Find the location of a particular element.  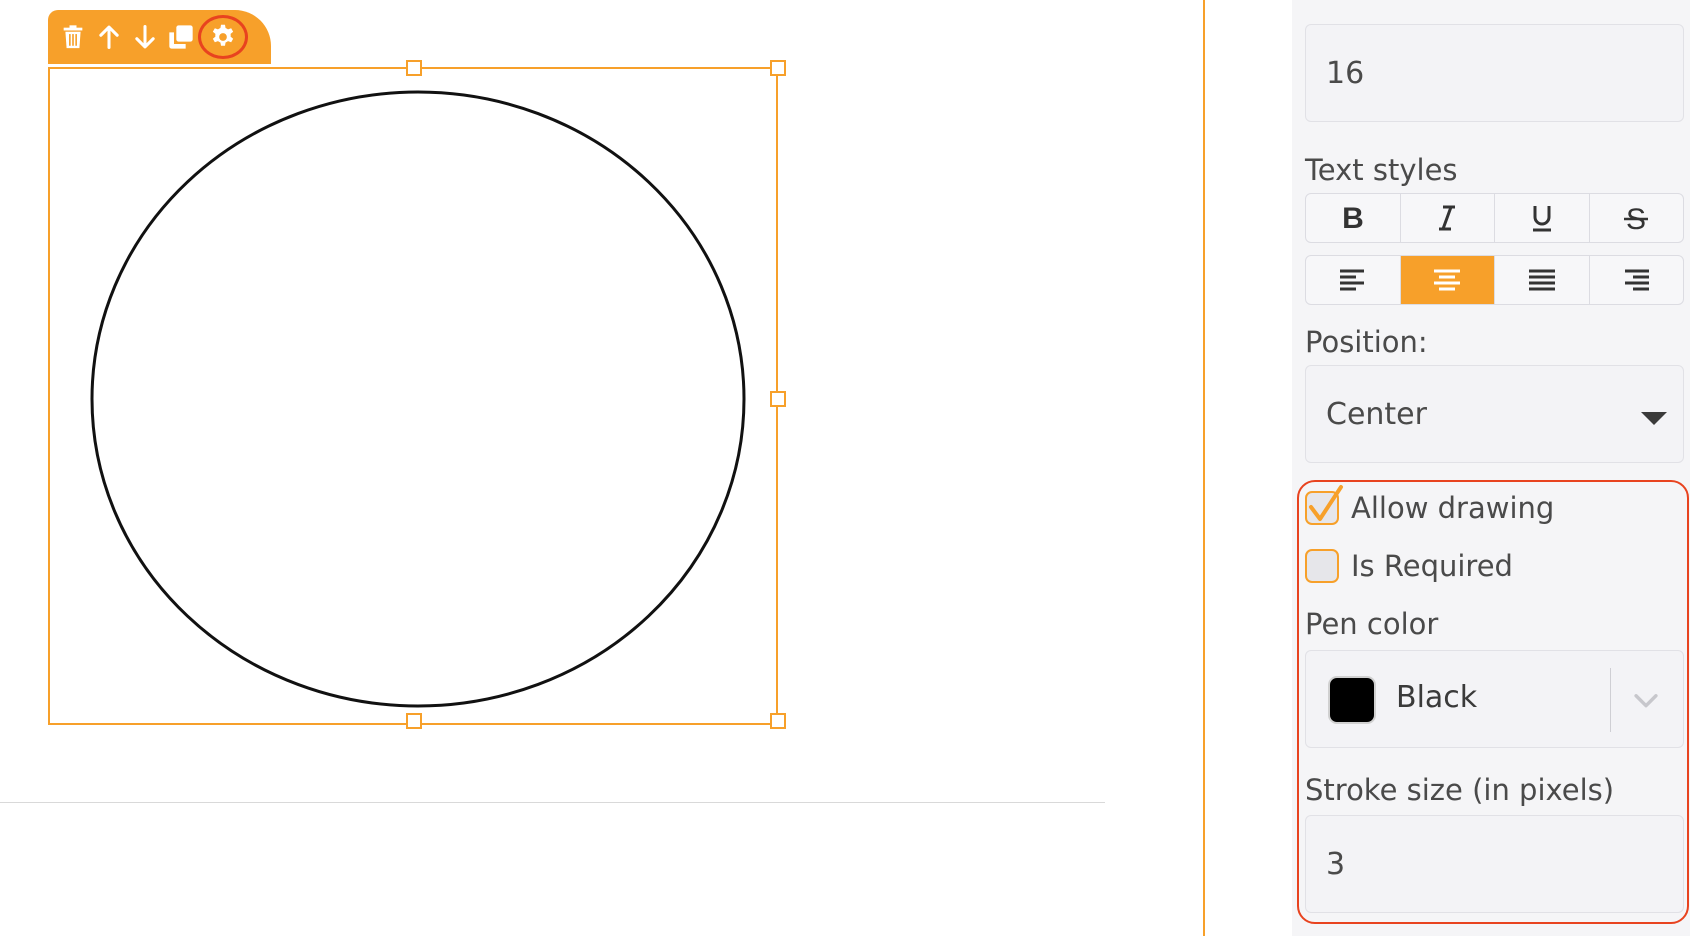

delete-button is located at coordinates (73, 37).